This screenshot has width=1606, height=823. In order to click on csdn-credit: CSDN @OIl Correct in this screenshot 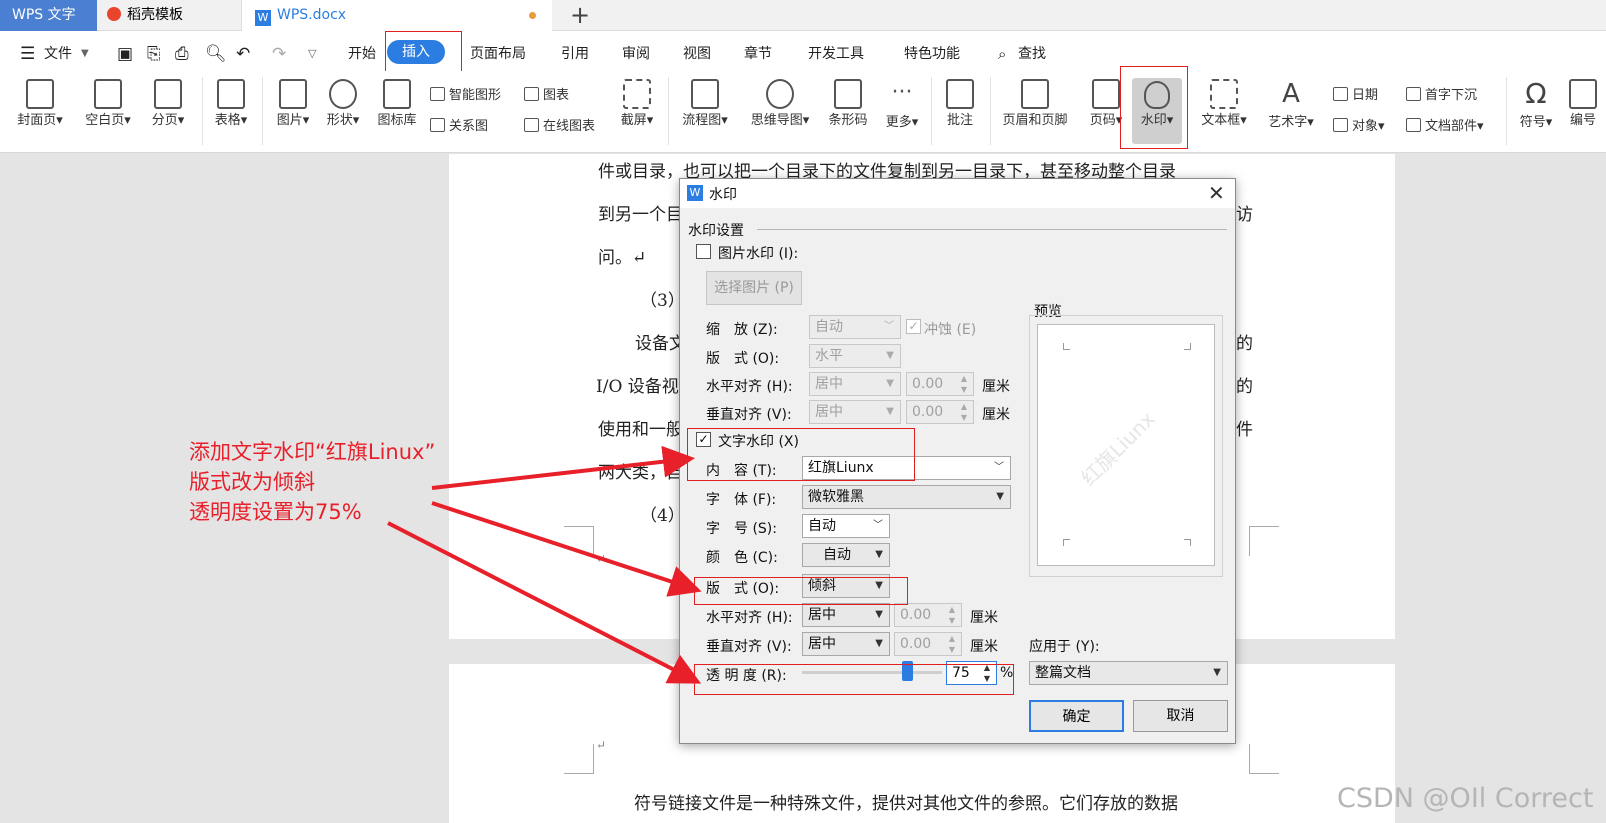, I will do `click(1465, 798)`.